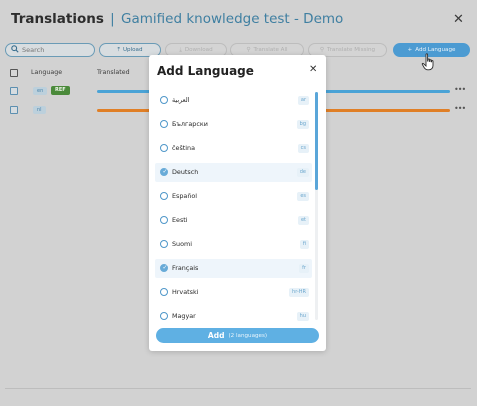 The height and width of the screenshot is (406, 477). I want to click on download-icon: ⤓, so click(180, 49).